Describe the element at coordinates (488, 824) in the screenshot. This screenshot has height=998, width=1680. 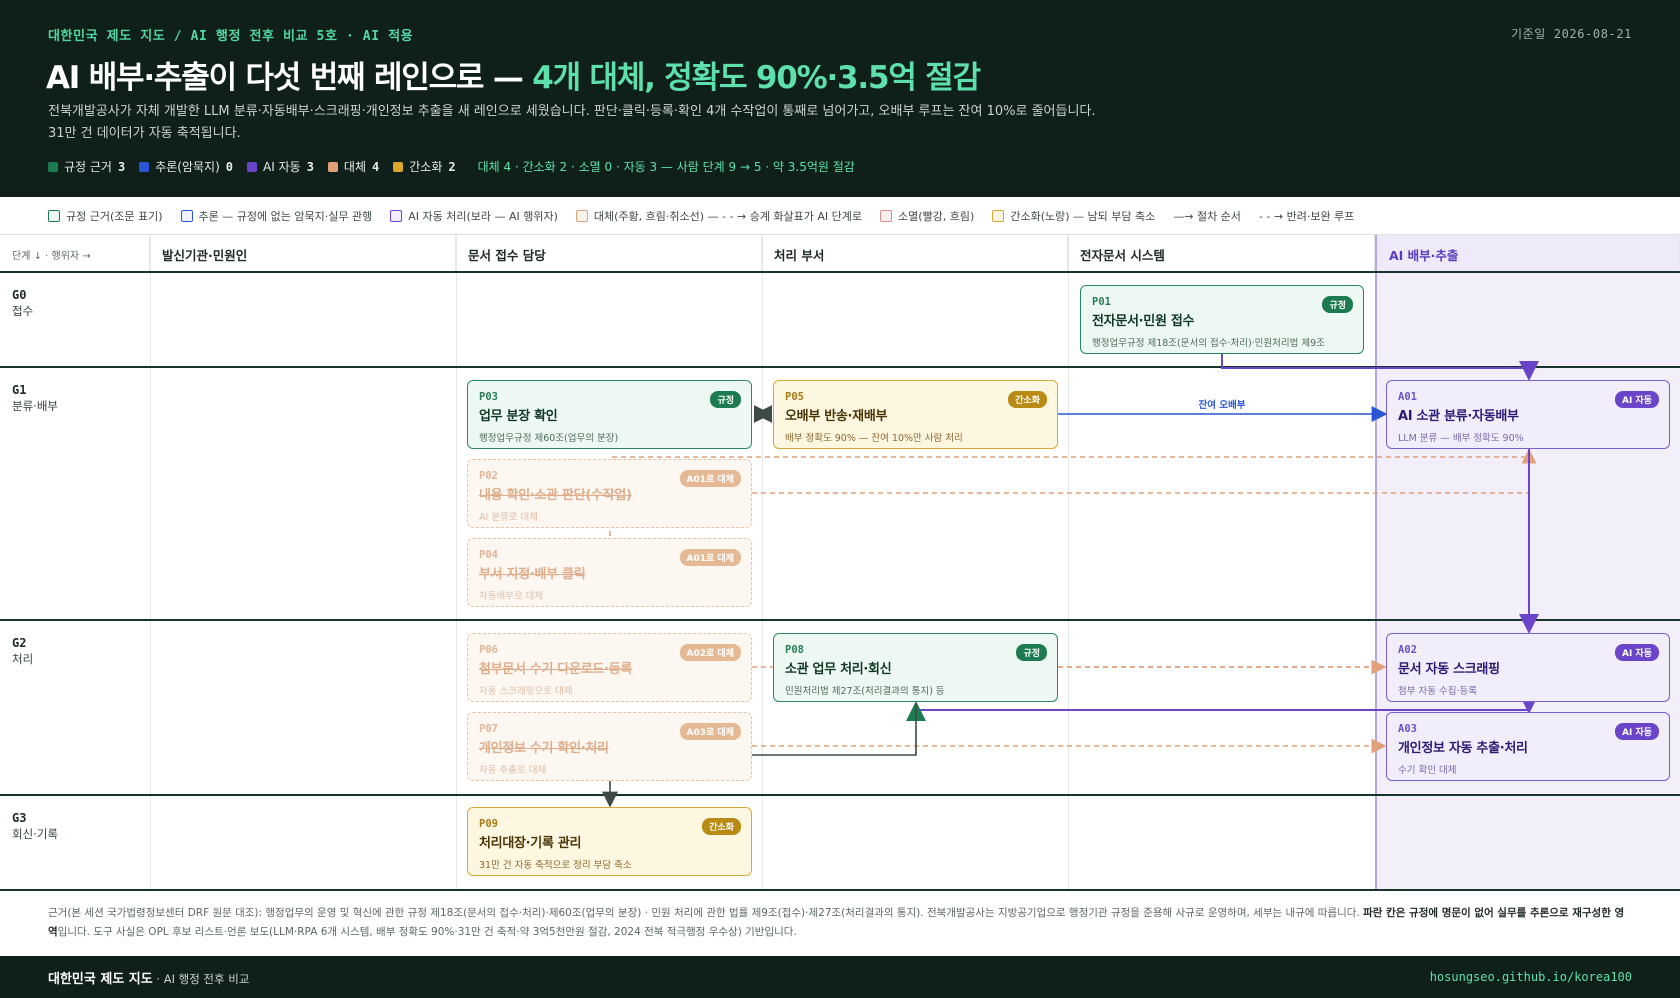
I see `step-id: P09` at that location.